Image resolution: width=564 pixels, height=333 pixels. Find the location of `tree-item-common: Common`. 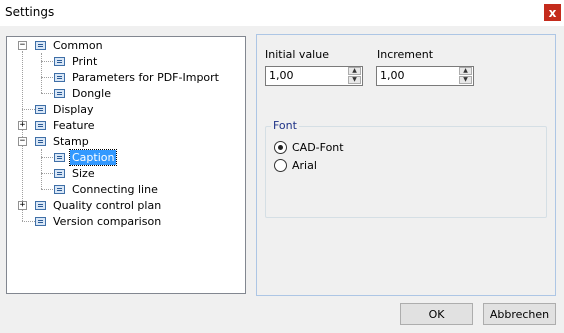

tree-item-common: Common is located at coordinates (78, 45).